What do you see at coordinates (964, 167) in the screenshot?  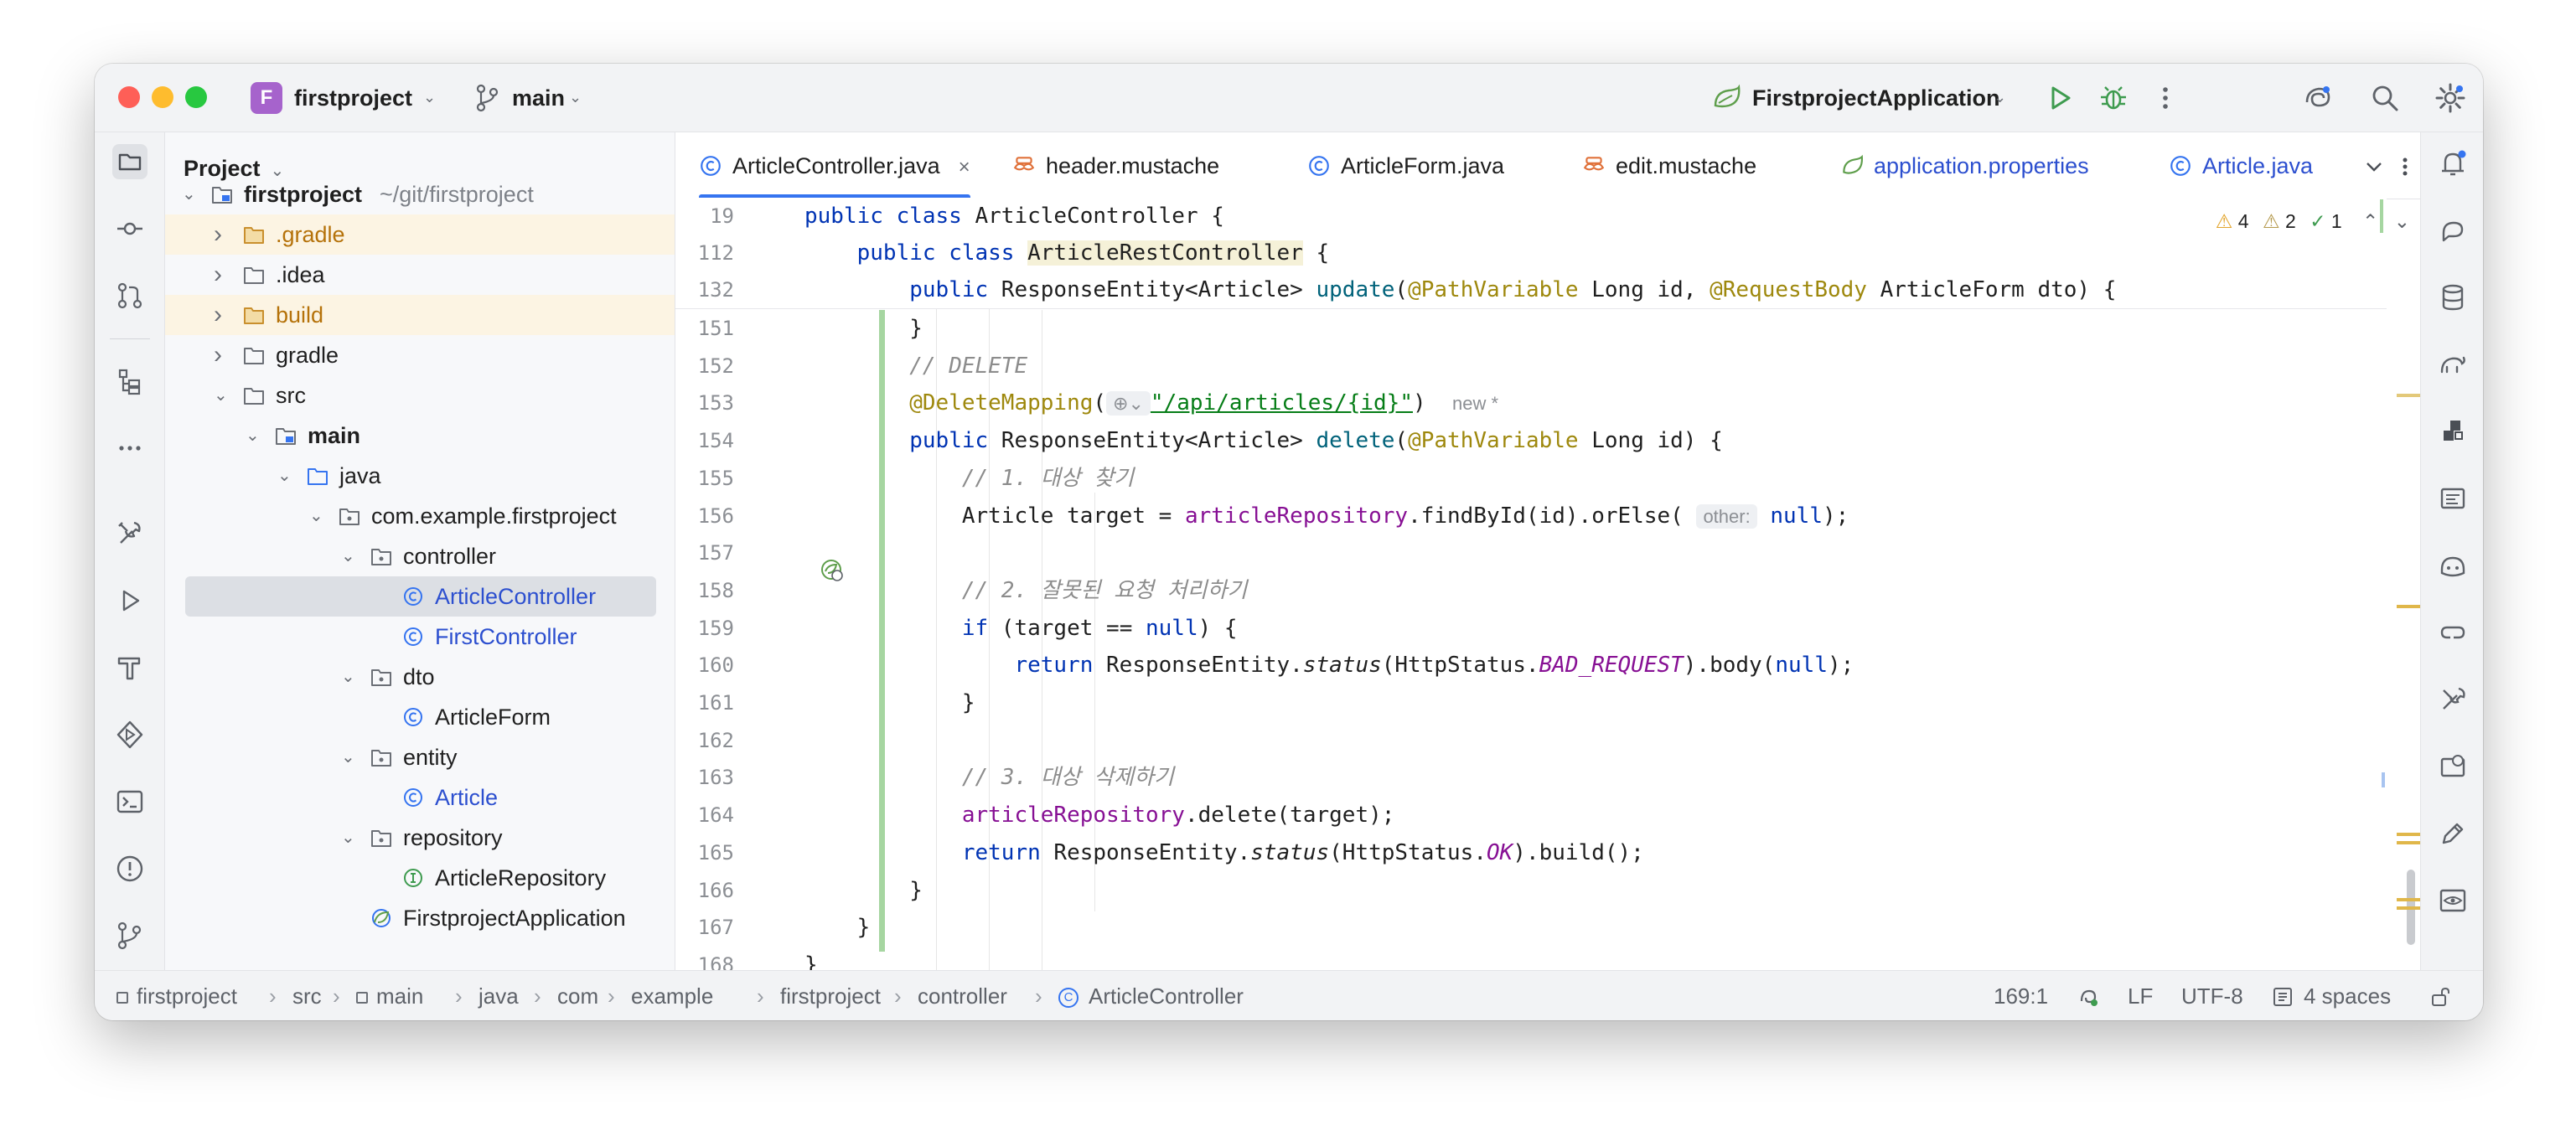 I see `close-tab-icon: ×` at bounding box center [964, 167].